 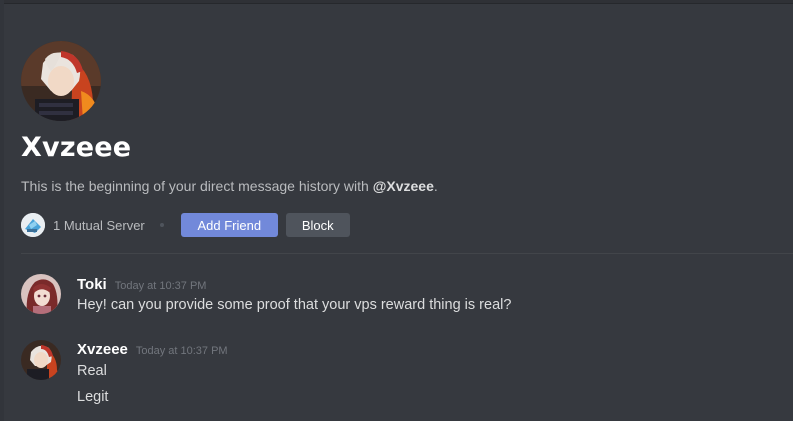 What do you see at coordinates (403, 186) in the screenshot?
I see `dm-intro-mention: @Xvzeee` at bounding box center [403, 186].